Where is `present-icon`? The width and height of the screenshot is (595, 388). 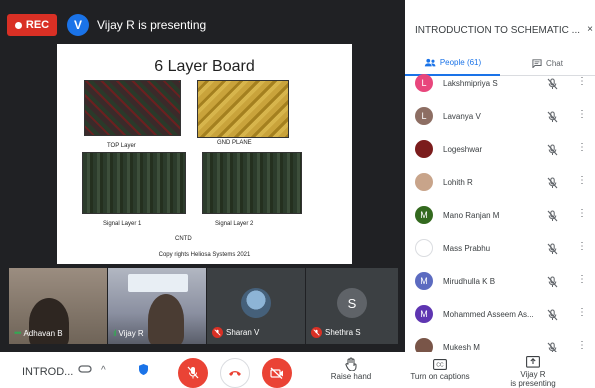 present-icon is located at coordinates (533, 362).